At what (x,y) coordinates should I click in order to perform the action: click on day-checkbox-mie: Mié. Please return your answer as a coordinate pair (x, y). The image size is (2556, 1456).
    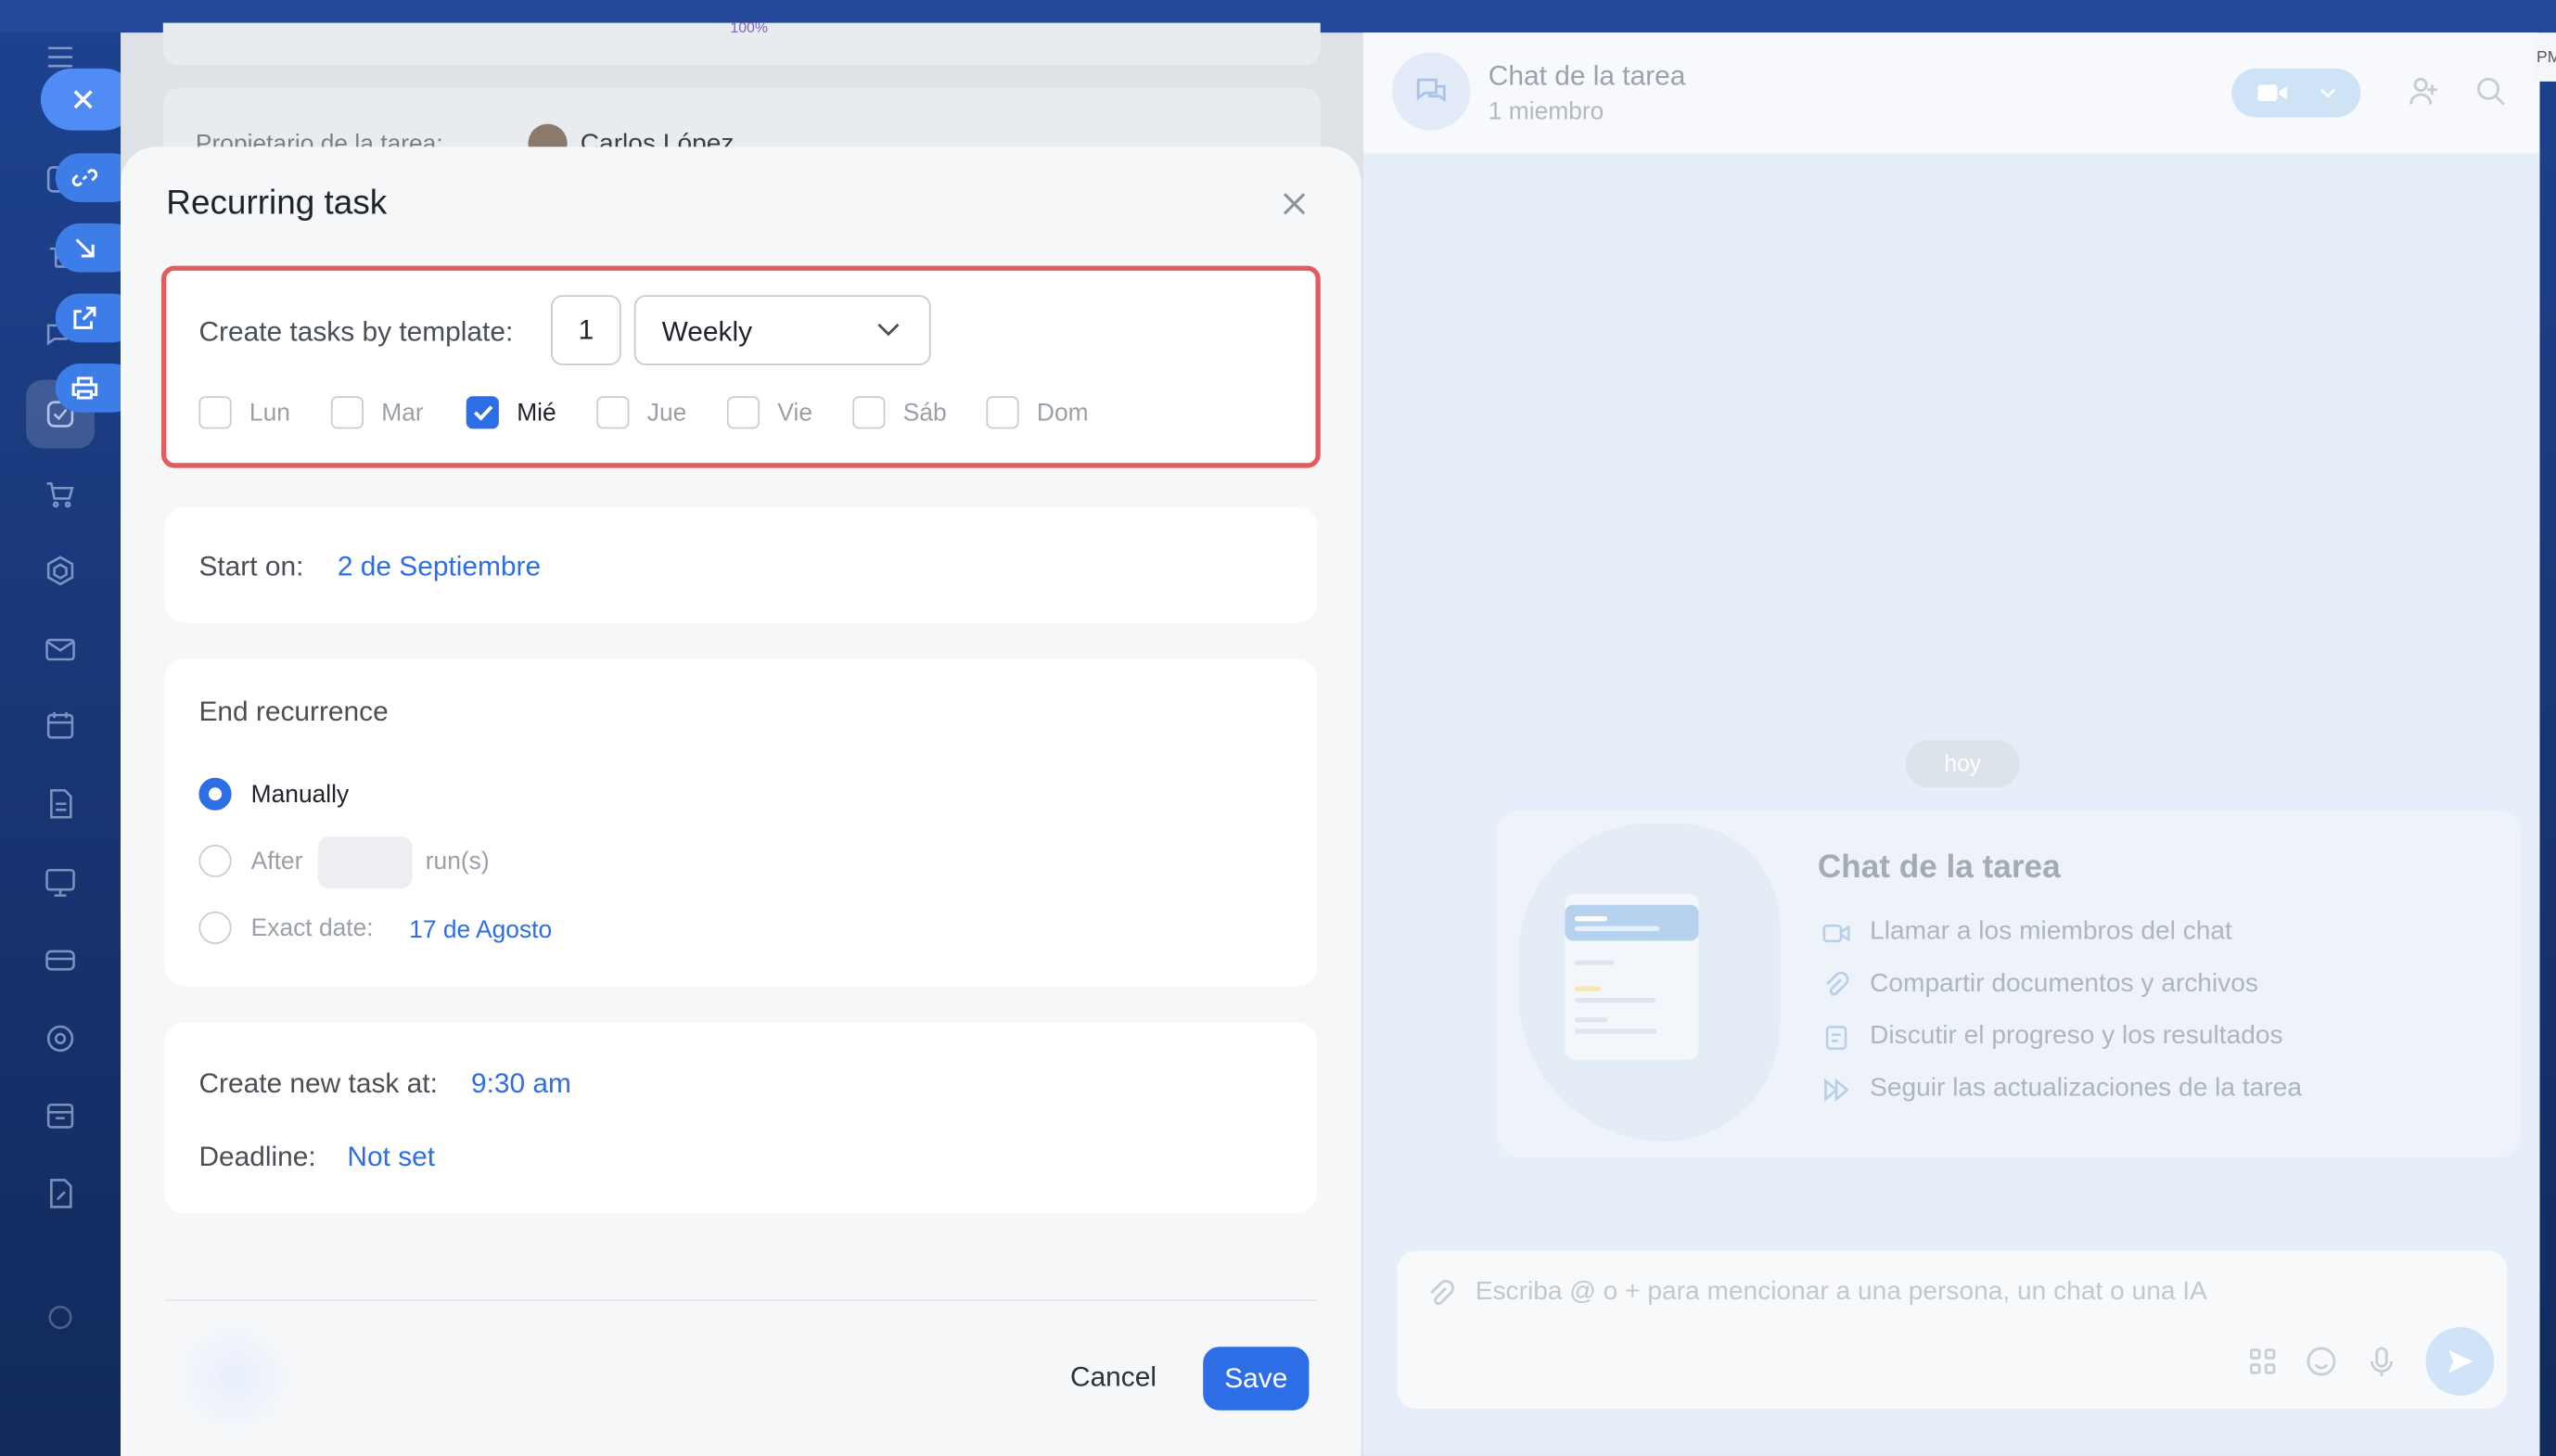
    Looking at the image, I should click on (511, 412).